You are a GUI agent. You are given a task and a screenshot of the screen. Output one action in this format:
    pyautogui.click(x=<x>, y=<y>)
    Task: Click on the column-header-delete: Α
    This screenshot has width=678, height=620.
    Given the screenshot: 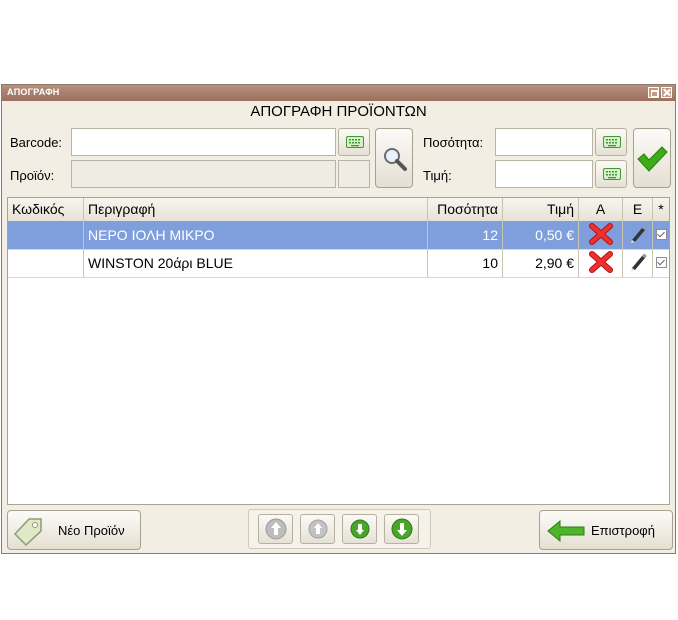 What is the action you would take?
    pyautogui.click(x=601, y=209)
    